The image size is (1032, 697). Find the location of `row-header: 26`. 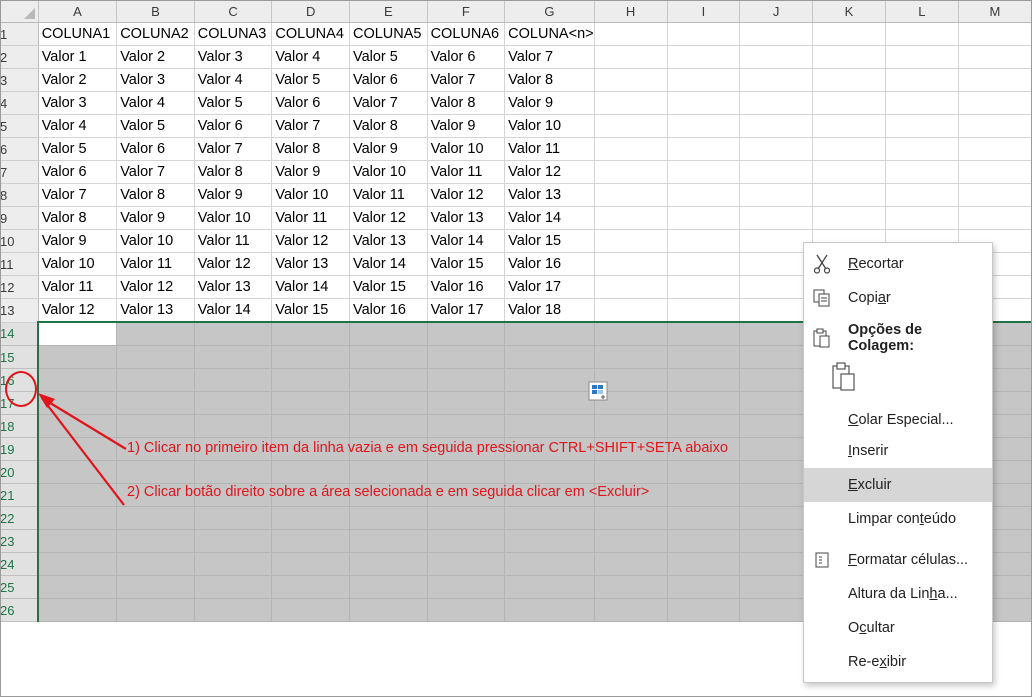

row-header: 26 is located at coordinates (20, 610).